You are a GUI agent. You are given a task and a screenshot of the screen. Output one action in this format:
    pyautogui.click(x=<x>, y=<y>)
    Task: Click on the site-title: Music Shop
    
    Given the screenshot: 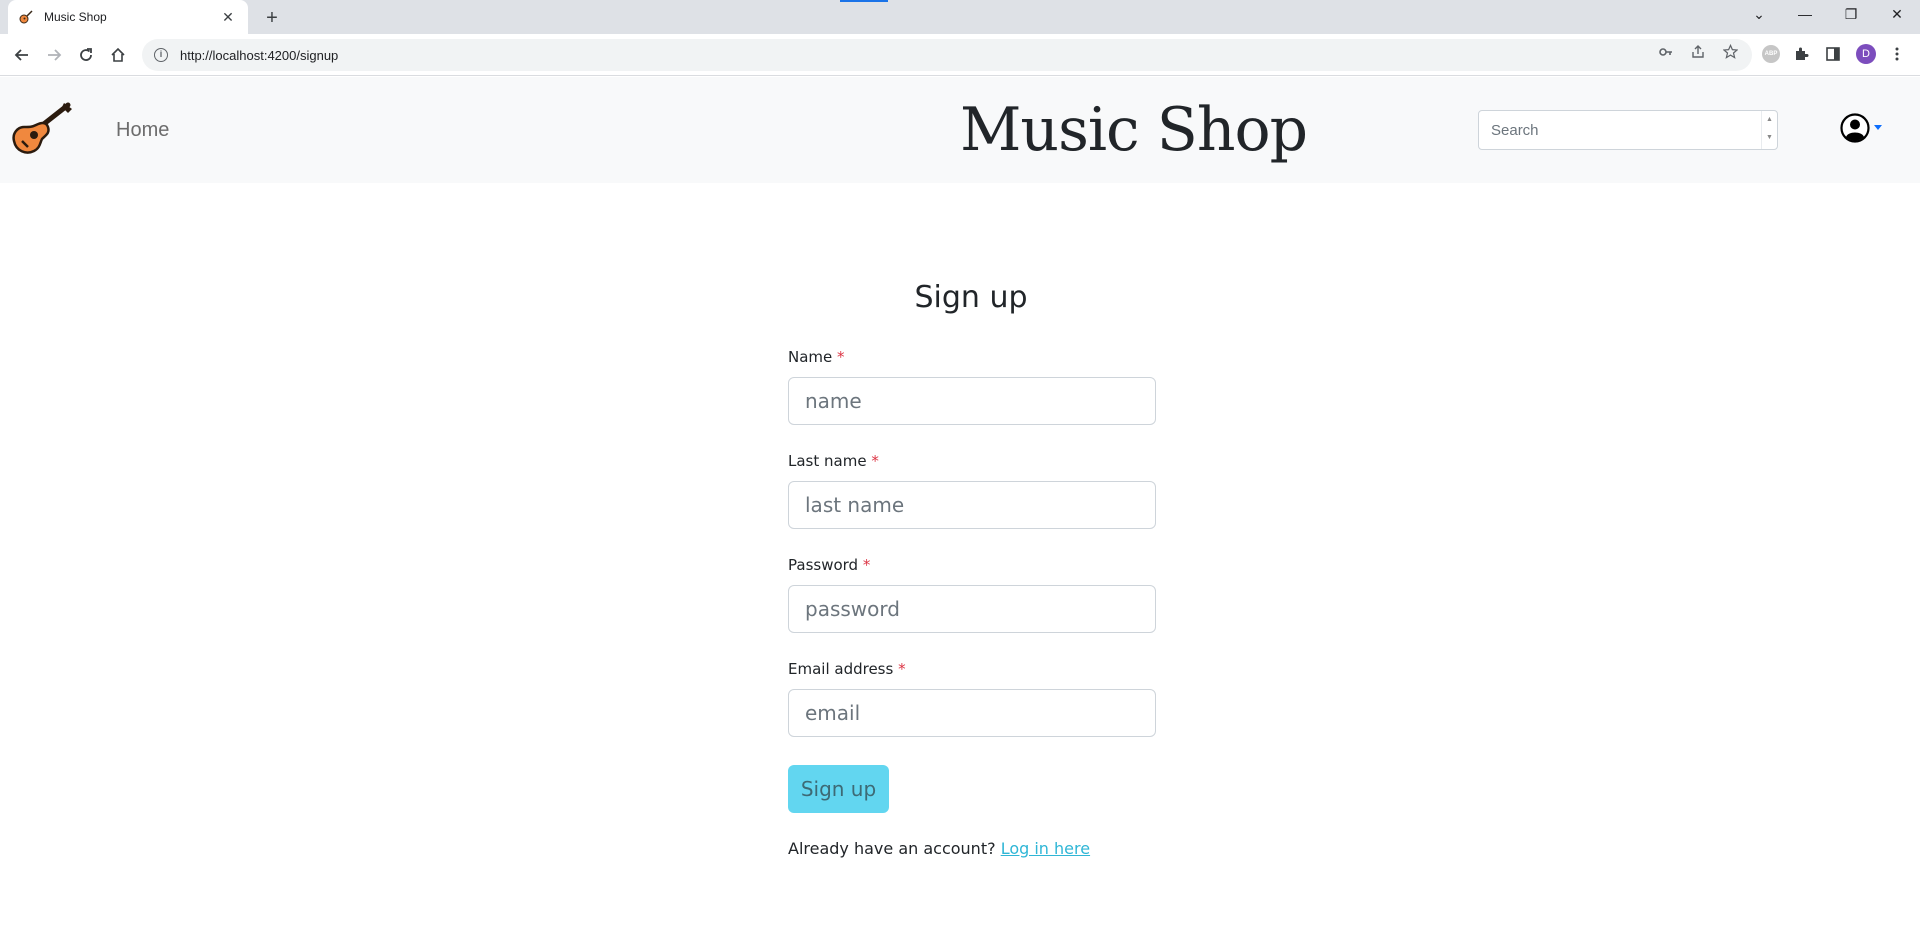 What is the action you would take?
    pyautogui.click(x=1134, y=130)
    